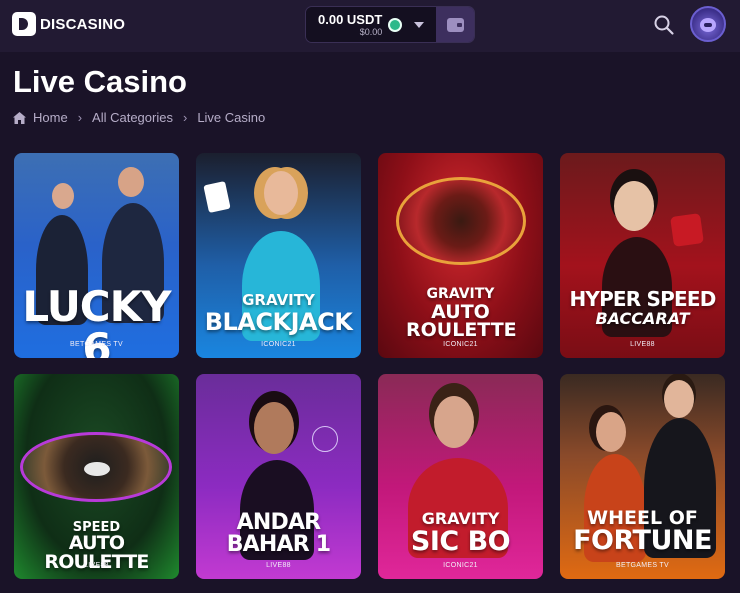 This screenshot has height=593, width=740. I want to click on game-card-andar-bahar-1: ANDAR BAHAR 1 LIVE88, so click(278, 476).